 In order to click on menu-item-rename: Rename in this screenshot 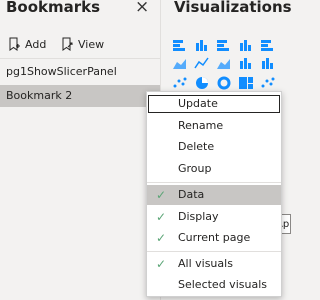, I will do `click(214, 126)`.